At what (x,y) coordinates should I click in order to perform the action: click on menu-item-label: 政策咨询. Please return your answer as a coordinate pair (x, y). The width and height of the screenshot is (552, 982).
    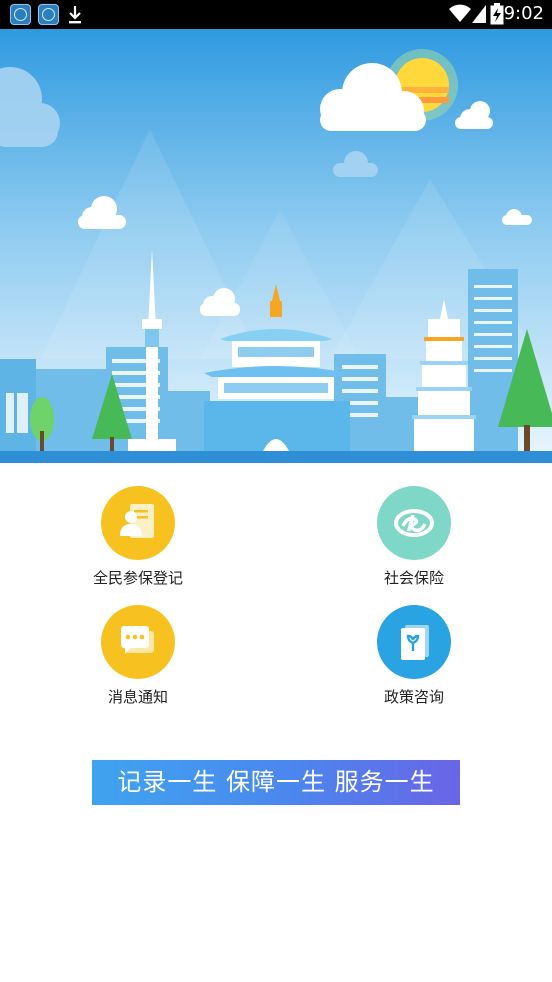
    Looking at the image, I should click on (413, 697).